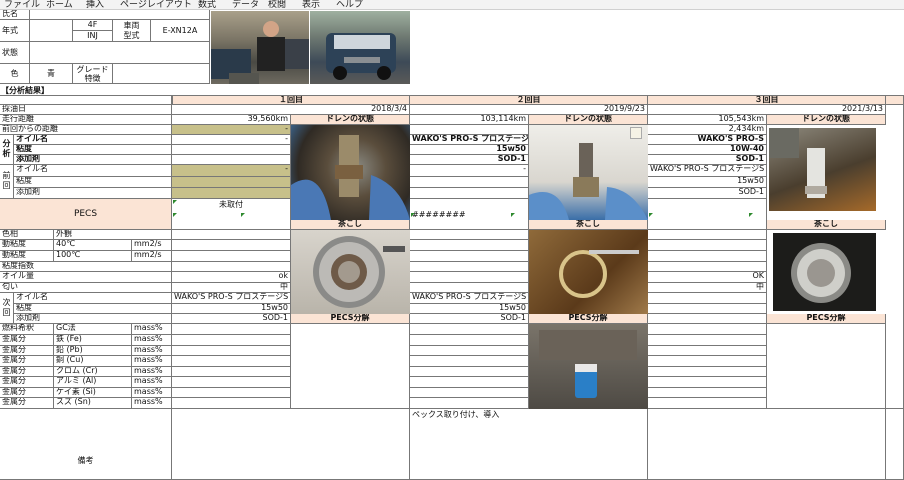 The width and height of the screenshot is (904, 480). I want to click on r2-visc100, so click(469, 256).